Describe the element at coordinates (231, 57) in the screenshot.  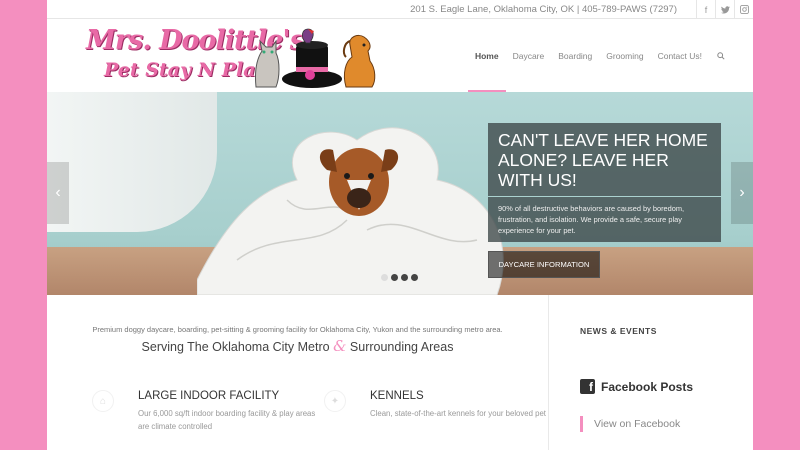
I see `site-logo: Mrs. Doolittle's Pet Stay N Play` at that location.